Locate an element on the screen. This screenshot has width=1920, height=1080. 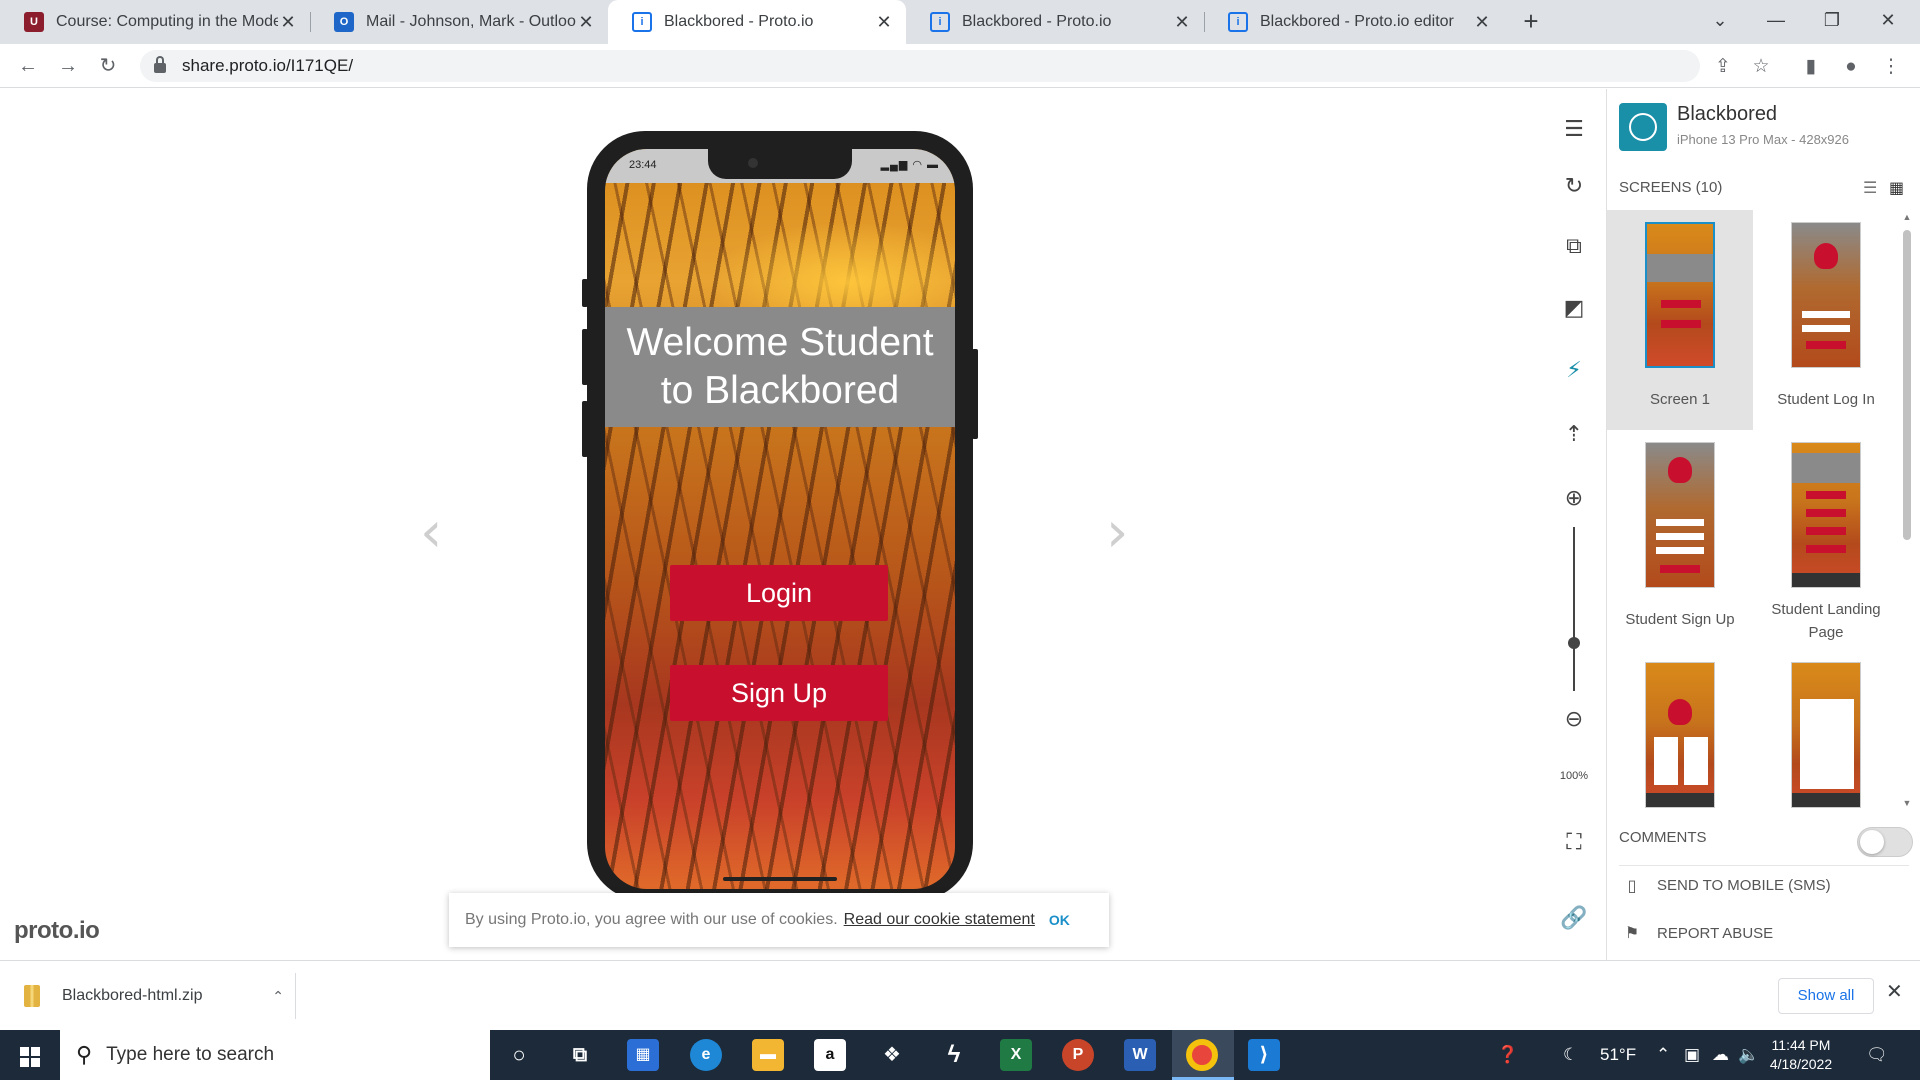
windows-start-icon is located at coordinates (30, 1057).